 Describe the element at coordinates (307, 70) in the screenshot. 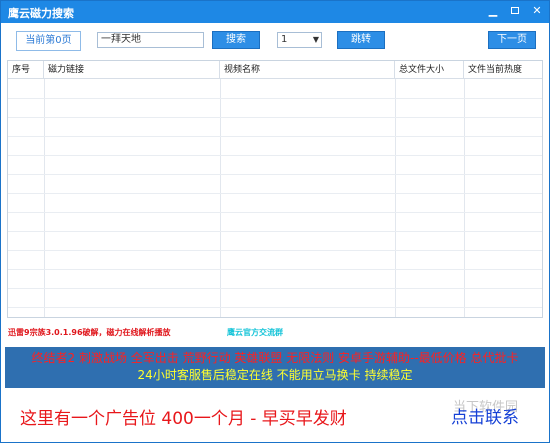

I see `column-header-video-name: 视频名称` at that location.